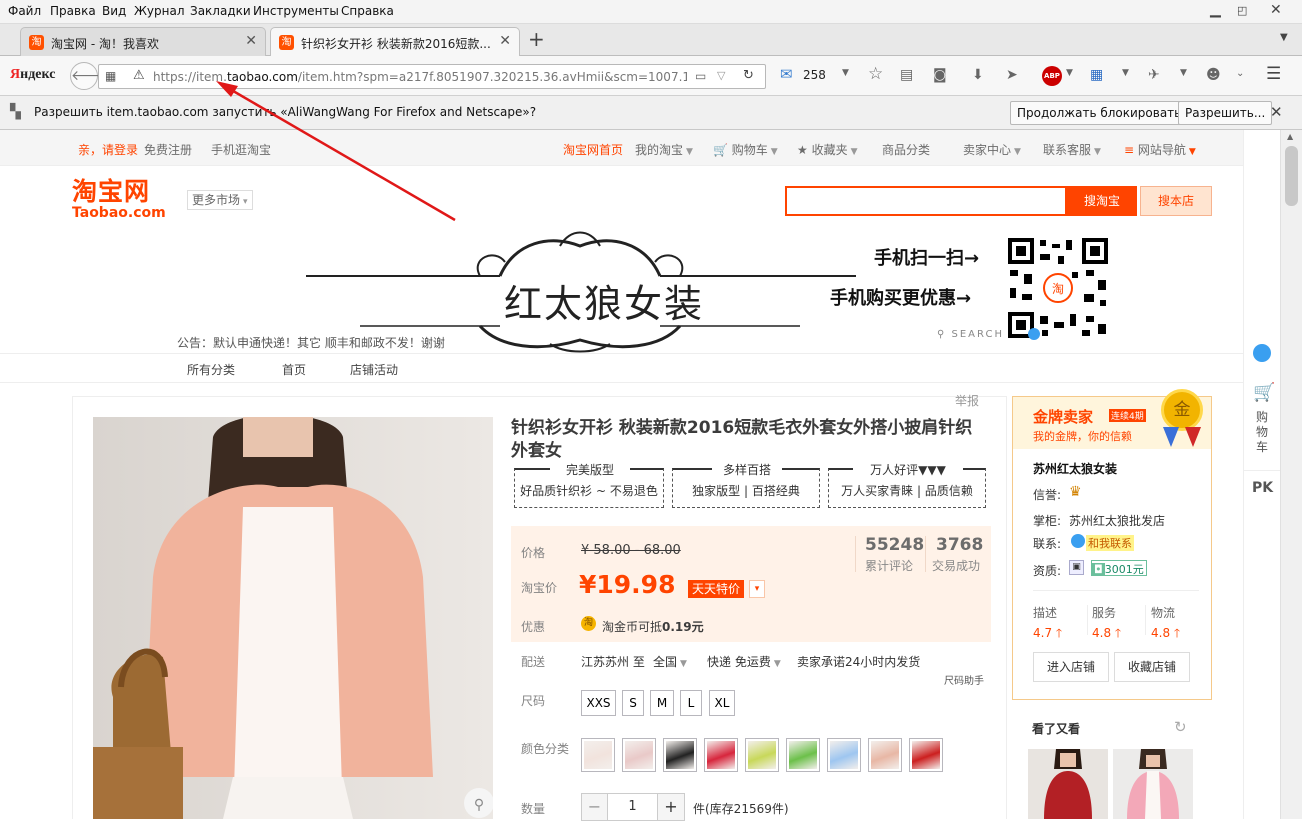  What do you see at coordinates (633, 703) in the screenshot?
I see `size-option-s: S` at bounding box center [633, 703].